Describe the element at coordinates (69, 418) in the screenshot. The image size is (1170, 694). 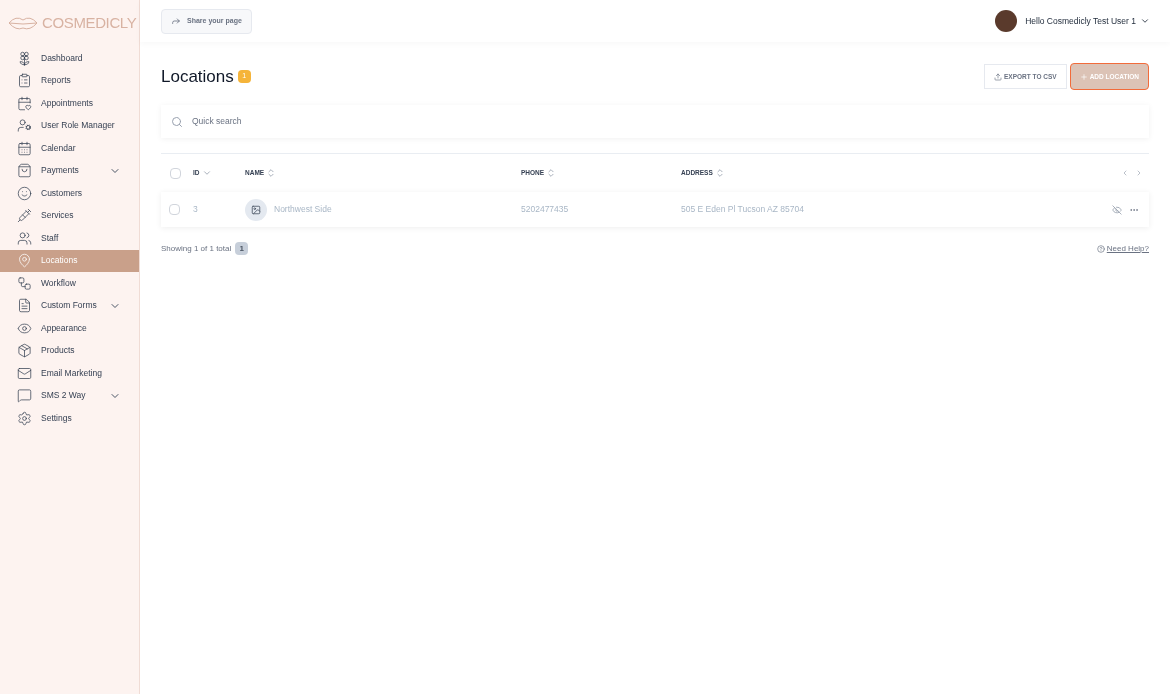
I see `sidebar-item: Settings` at that location.